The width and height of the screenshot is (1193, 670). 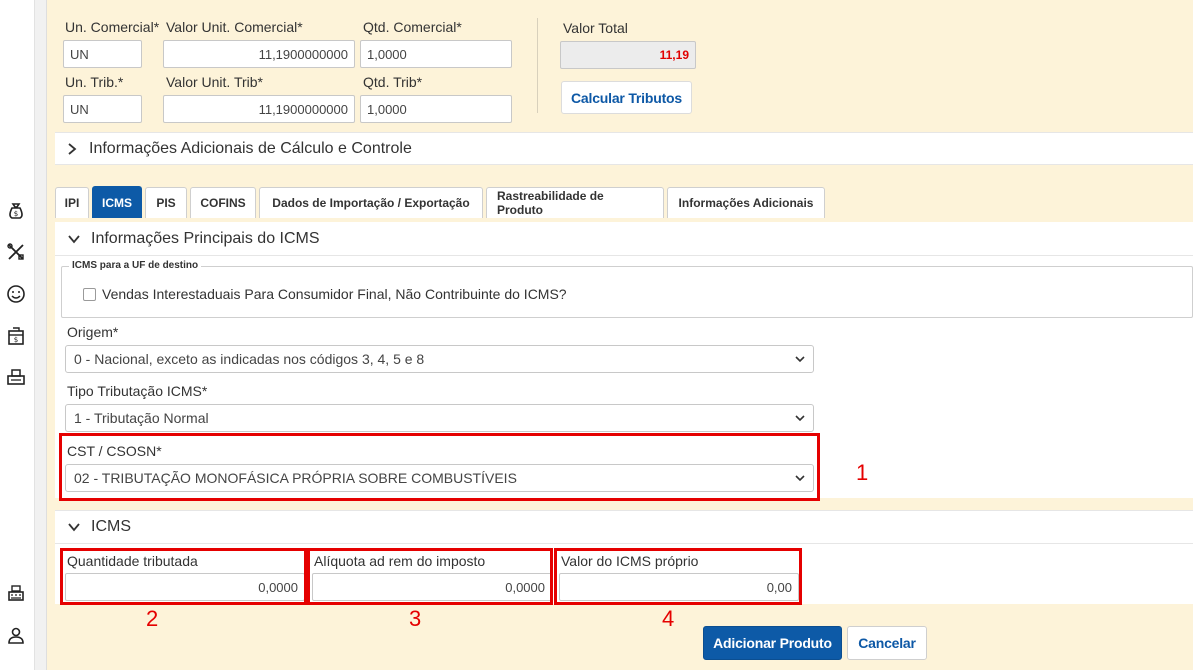 I want to click on qtd-comercial-input: 1,0000, so click(x=436, y=54).